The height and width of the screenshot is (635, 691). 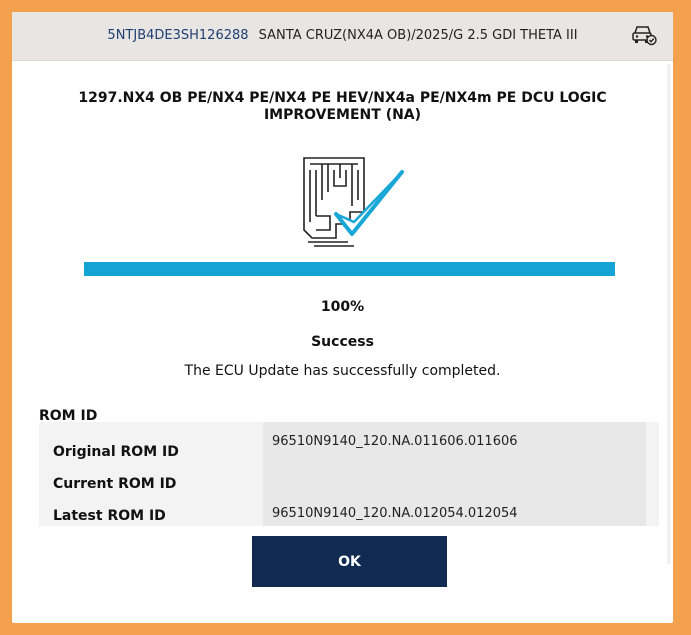 What do you see at coordinates (349, 561) in the screenshot?
I see `ok-button: OK` at bounding box center [349, 561].